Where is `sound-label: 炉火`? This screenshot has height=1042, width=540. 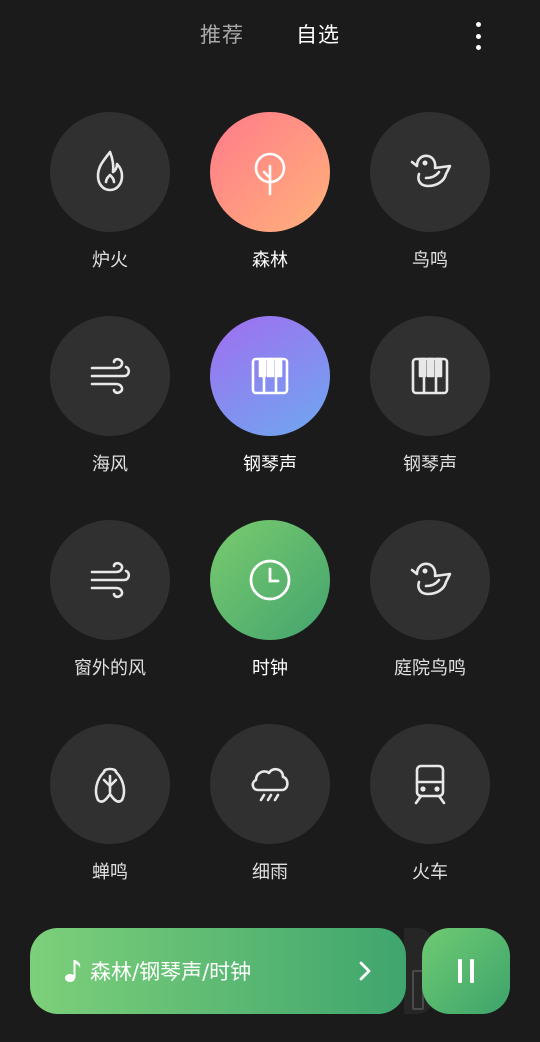
sound-label: 炉火 is located at coordinates (110, 260).